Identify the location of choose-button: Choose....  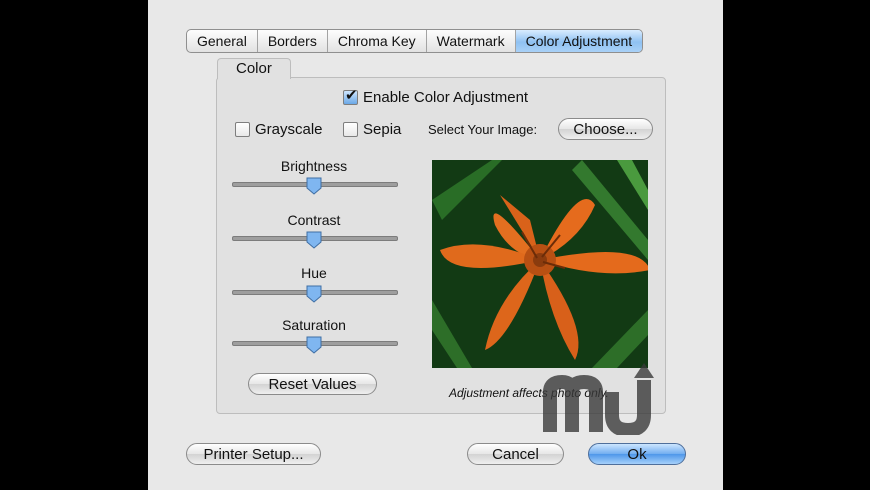
(605, 129).